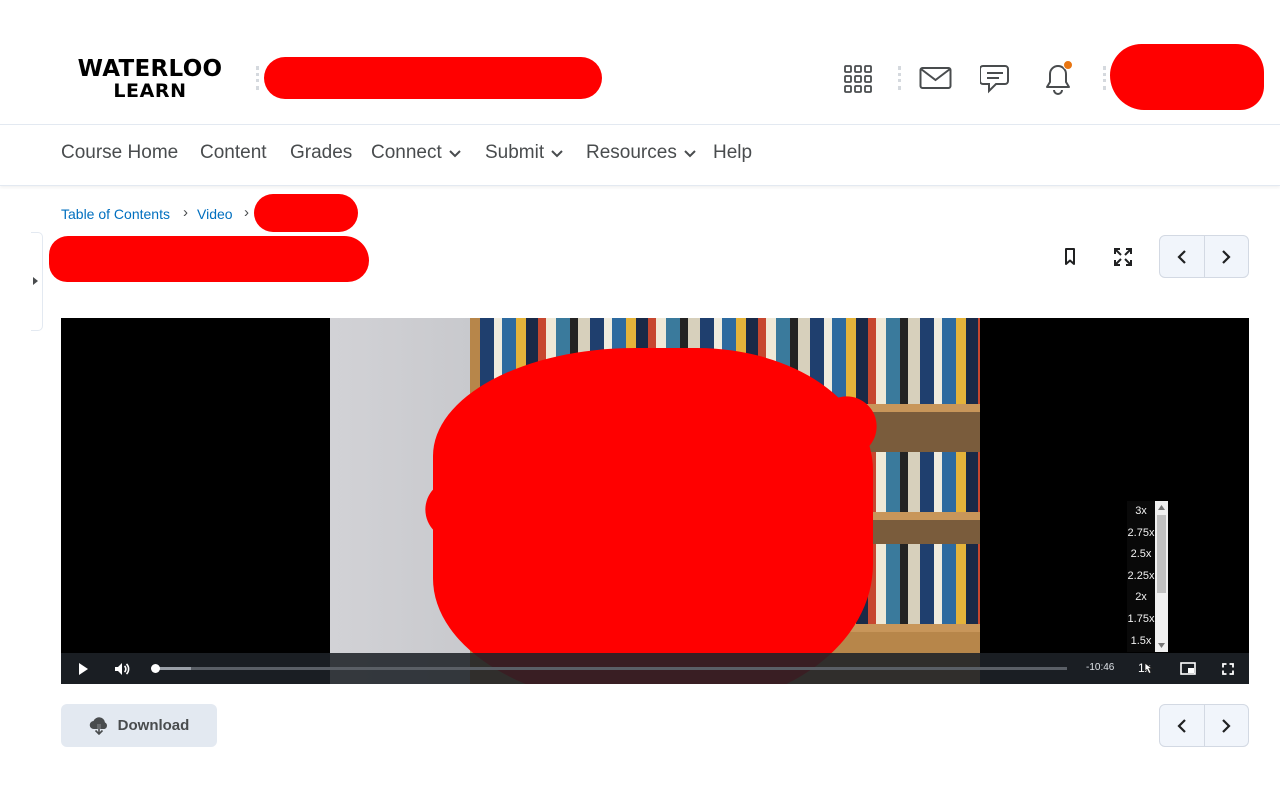 This screenshot has height=800, width=1280. I want to click on speed-option: 1.75x, so click(1141, 620).